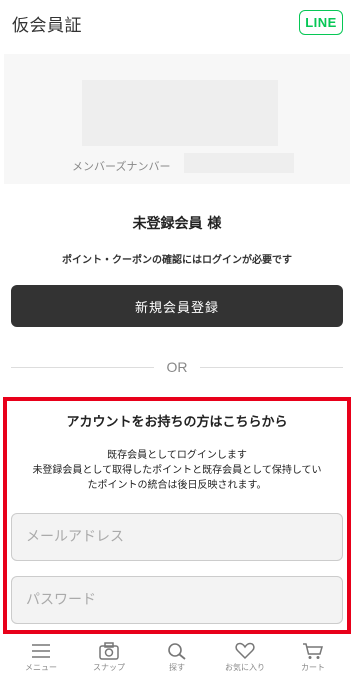  I want to click on search-icon, so click(177, 651).